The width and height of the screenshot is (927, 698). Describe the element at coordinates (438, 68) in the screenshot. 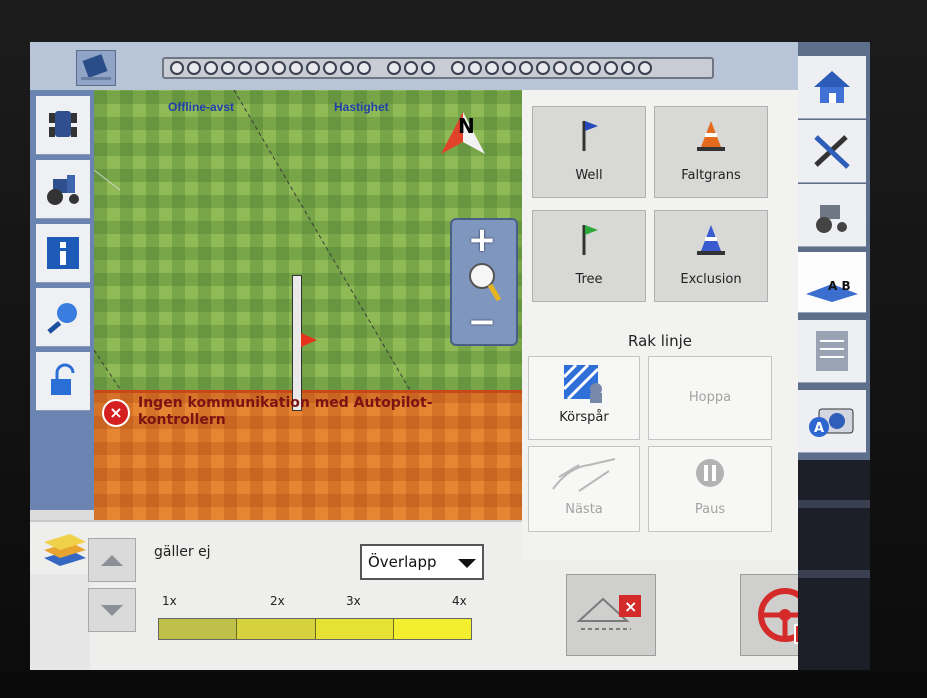

I see `lightbar` at that location.